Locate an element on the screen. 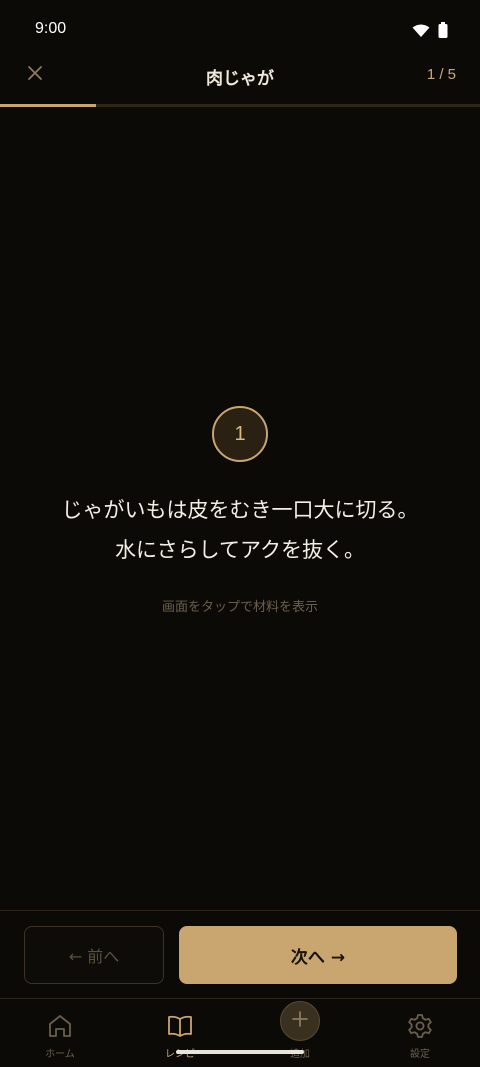 The height and width of the screenshot is (1067, 480). instruction-line: じゃがいもは皮をむき一口大に切る。 is located at coordinates (240, 510).